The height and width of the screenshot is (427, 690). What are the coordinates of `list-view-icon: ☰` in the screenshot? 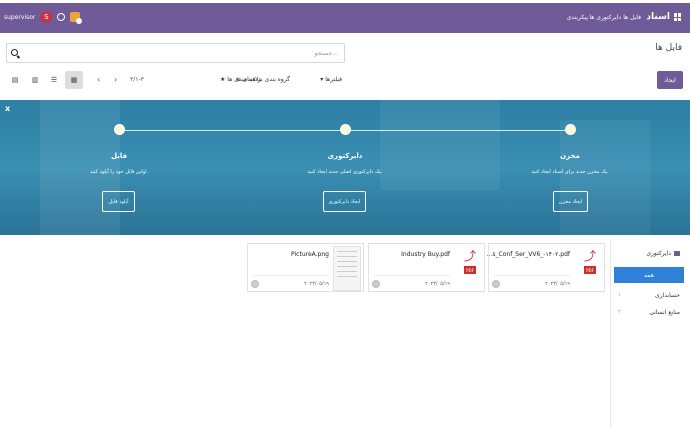 It's located at (54, 80).